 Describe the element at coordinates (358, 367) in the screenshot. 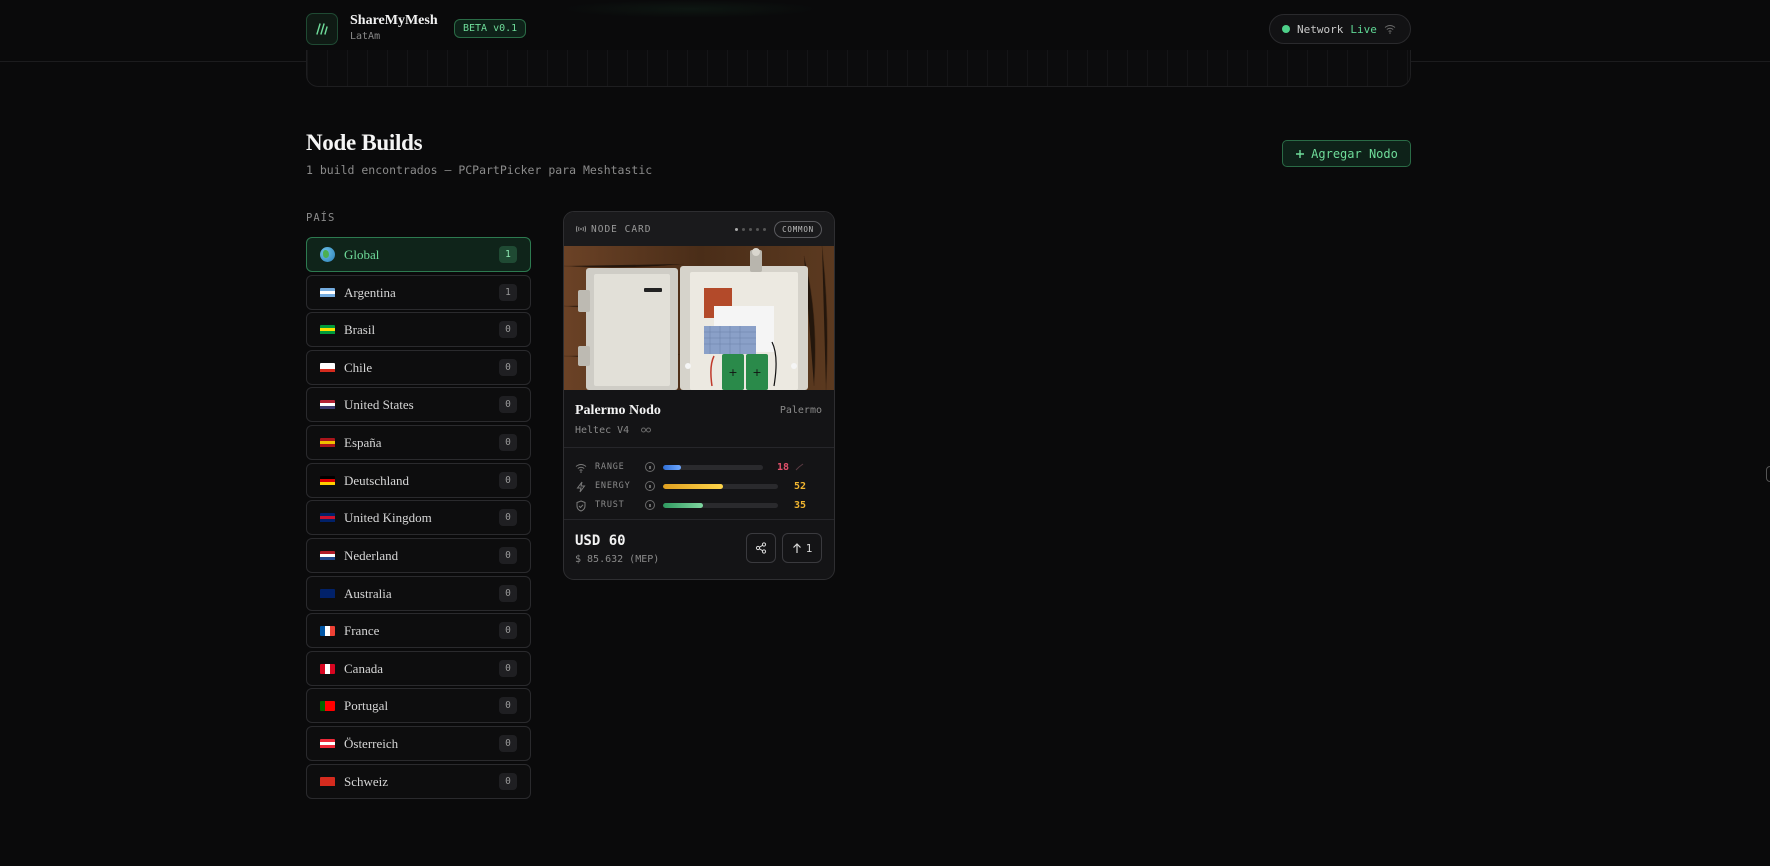

I see `country-name: Chile` at that location.